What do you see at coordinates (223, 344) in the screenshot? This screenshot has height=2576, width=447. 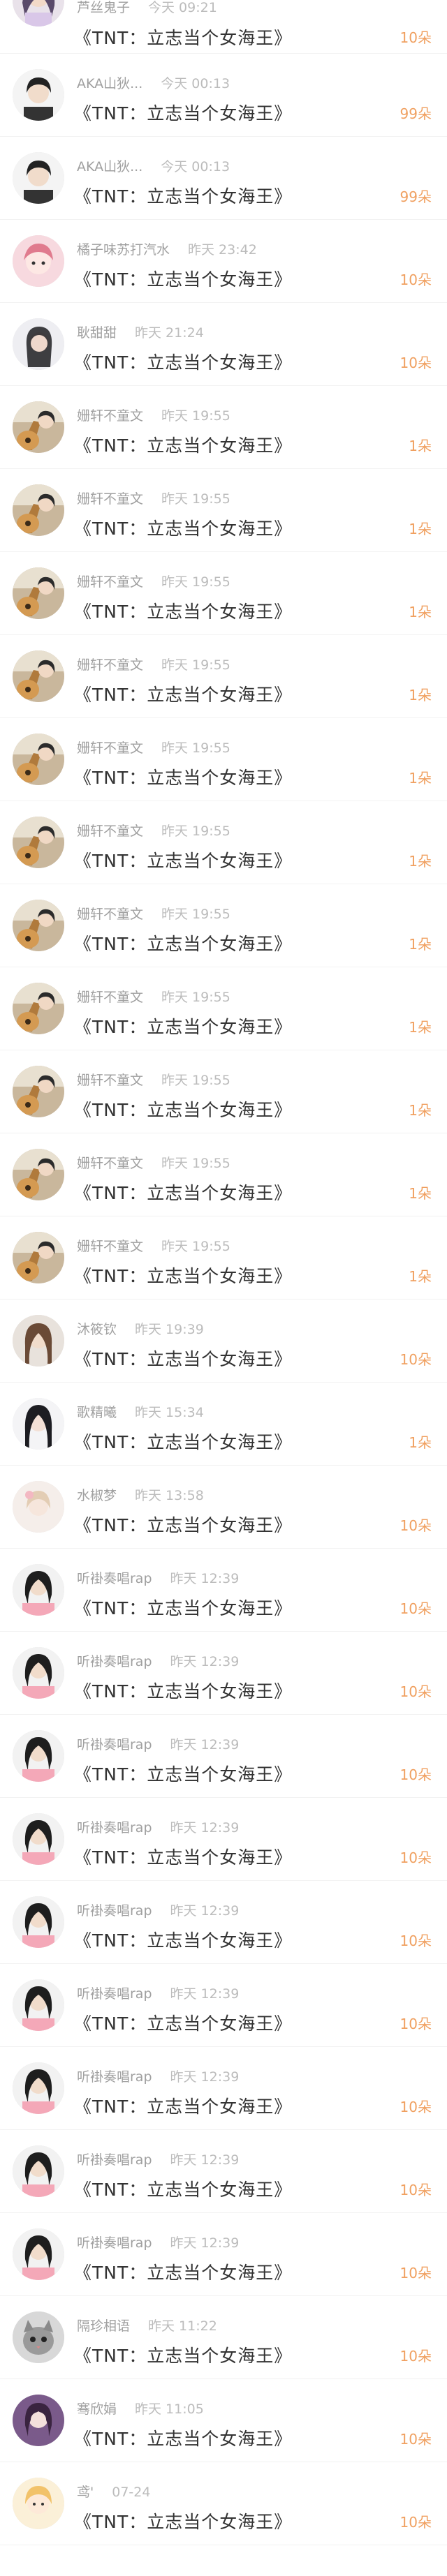 I see `list-item: 耿甜甜 昨天 21:24 《TNT：立志当个女海王》 10朵` at bounding box center [223, 344].